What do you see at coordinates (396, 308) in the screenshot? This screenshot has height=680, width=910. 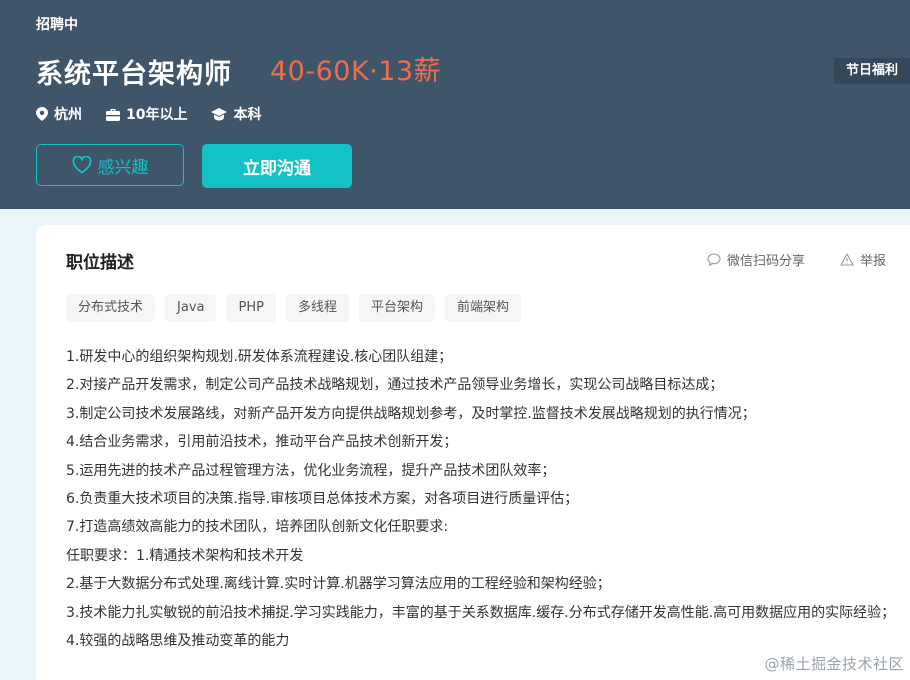 I see `skill-tag: 平台架构` at bounding box center [396, 308].